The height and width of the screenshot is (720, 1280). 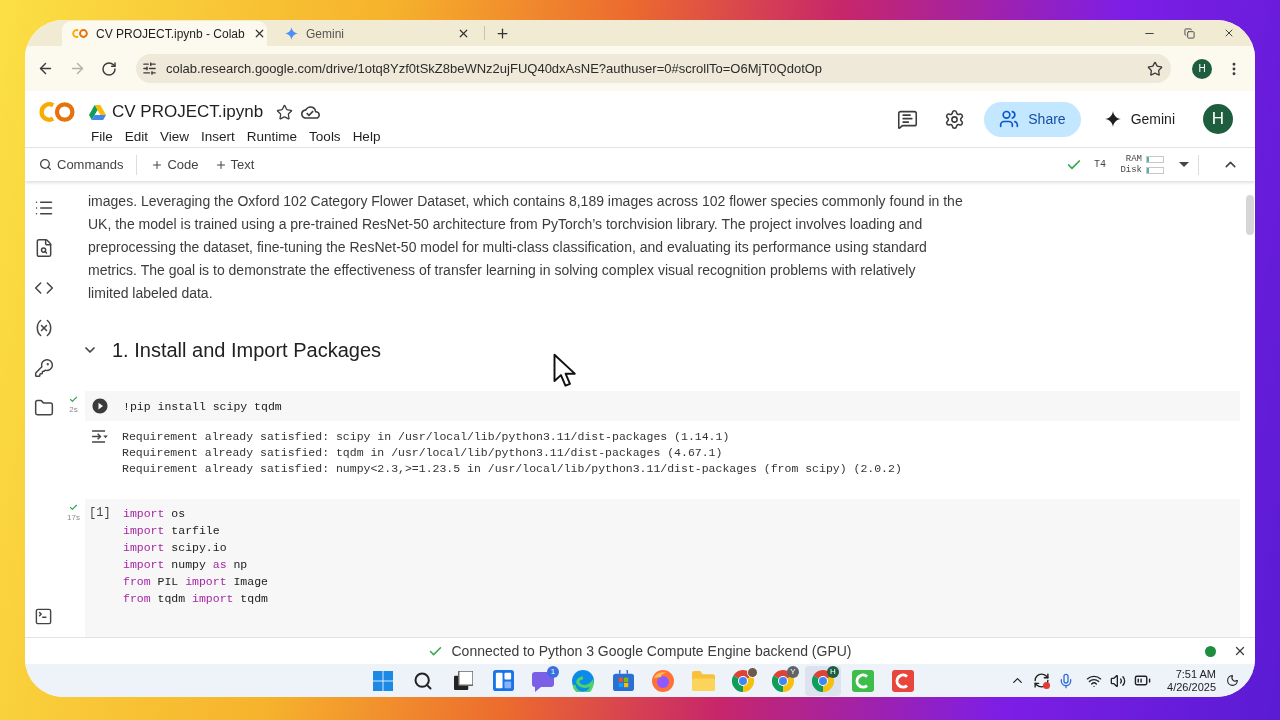 I want to click on task-view-icon, so click(x=463, y=680).